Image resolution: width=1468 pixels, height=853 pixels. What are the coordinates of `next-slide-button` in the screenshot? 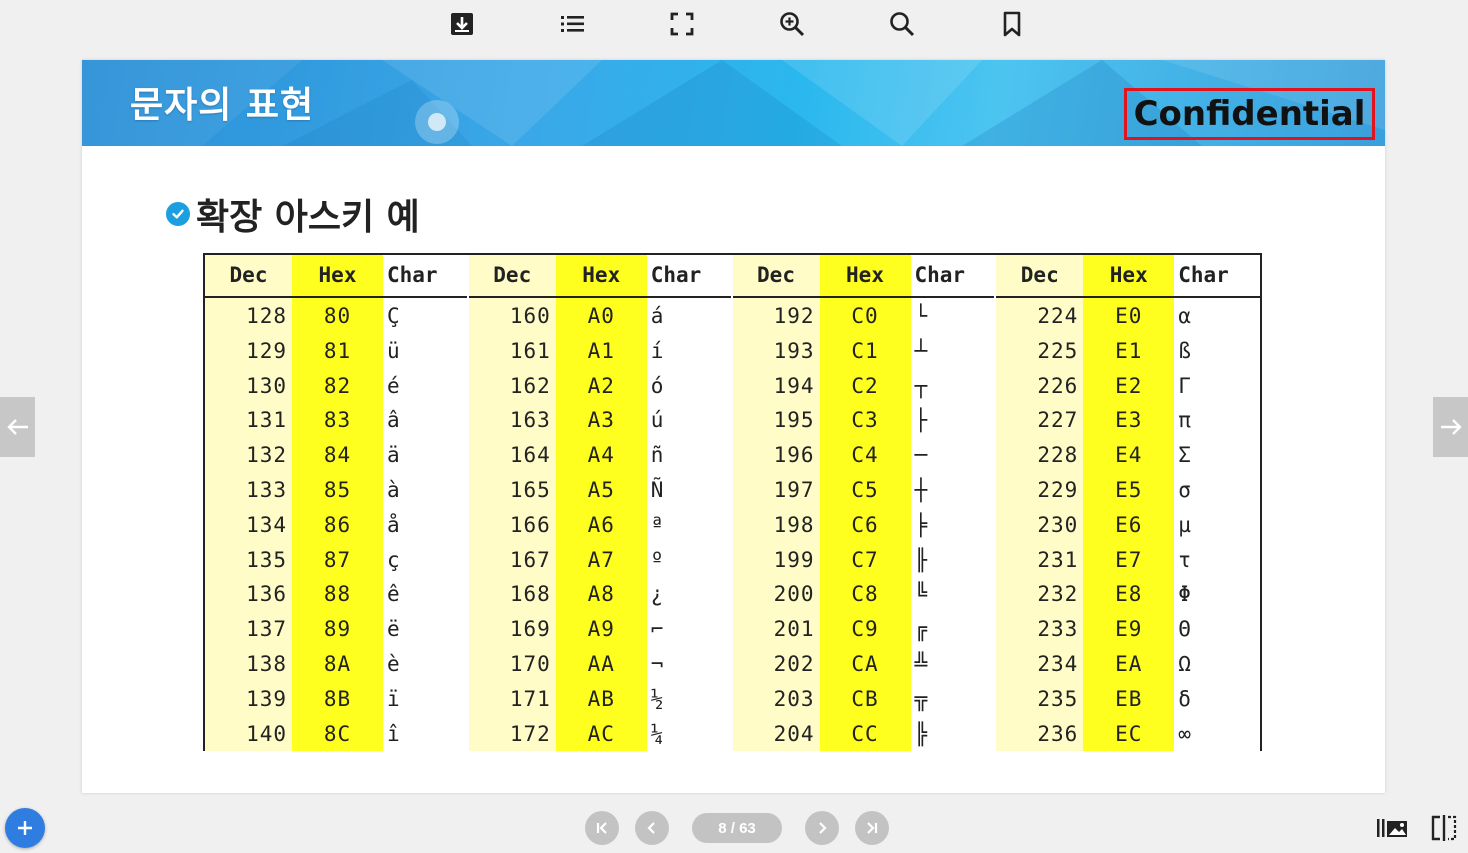 It's located at (1450, 427).